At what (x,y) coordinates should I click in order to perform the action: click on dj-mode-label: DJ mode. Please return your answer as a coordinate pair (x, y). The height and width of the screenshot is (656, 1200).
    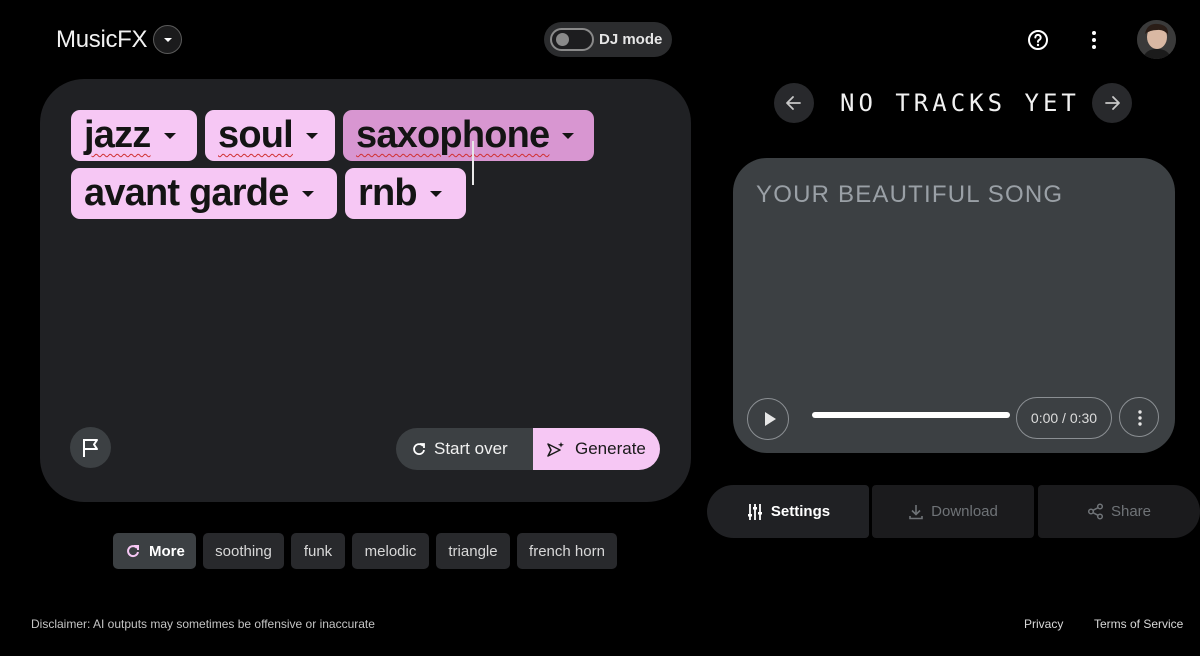
    Looking at the image, I should click on (631, 39).